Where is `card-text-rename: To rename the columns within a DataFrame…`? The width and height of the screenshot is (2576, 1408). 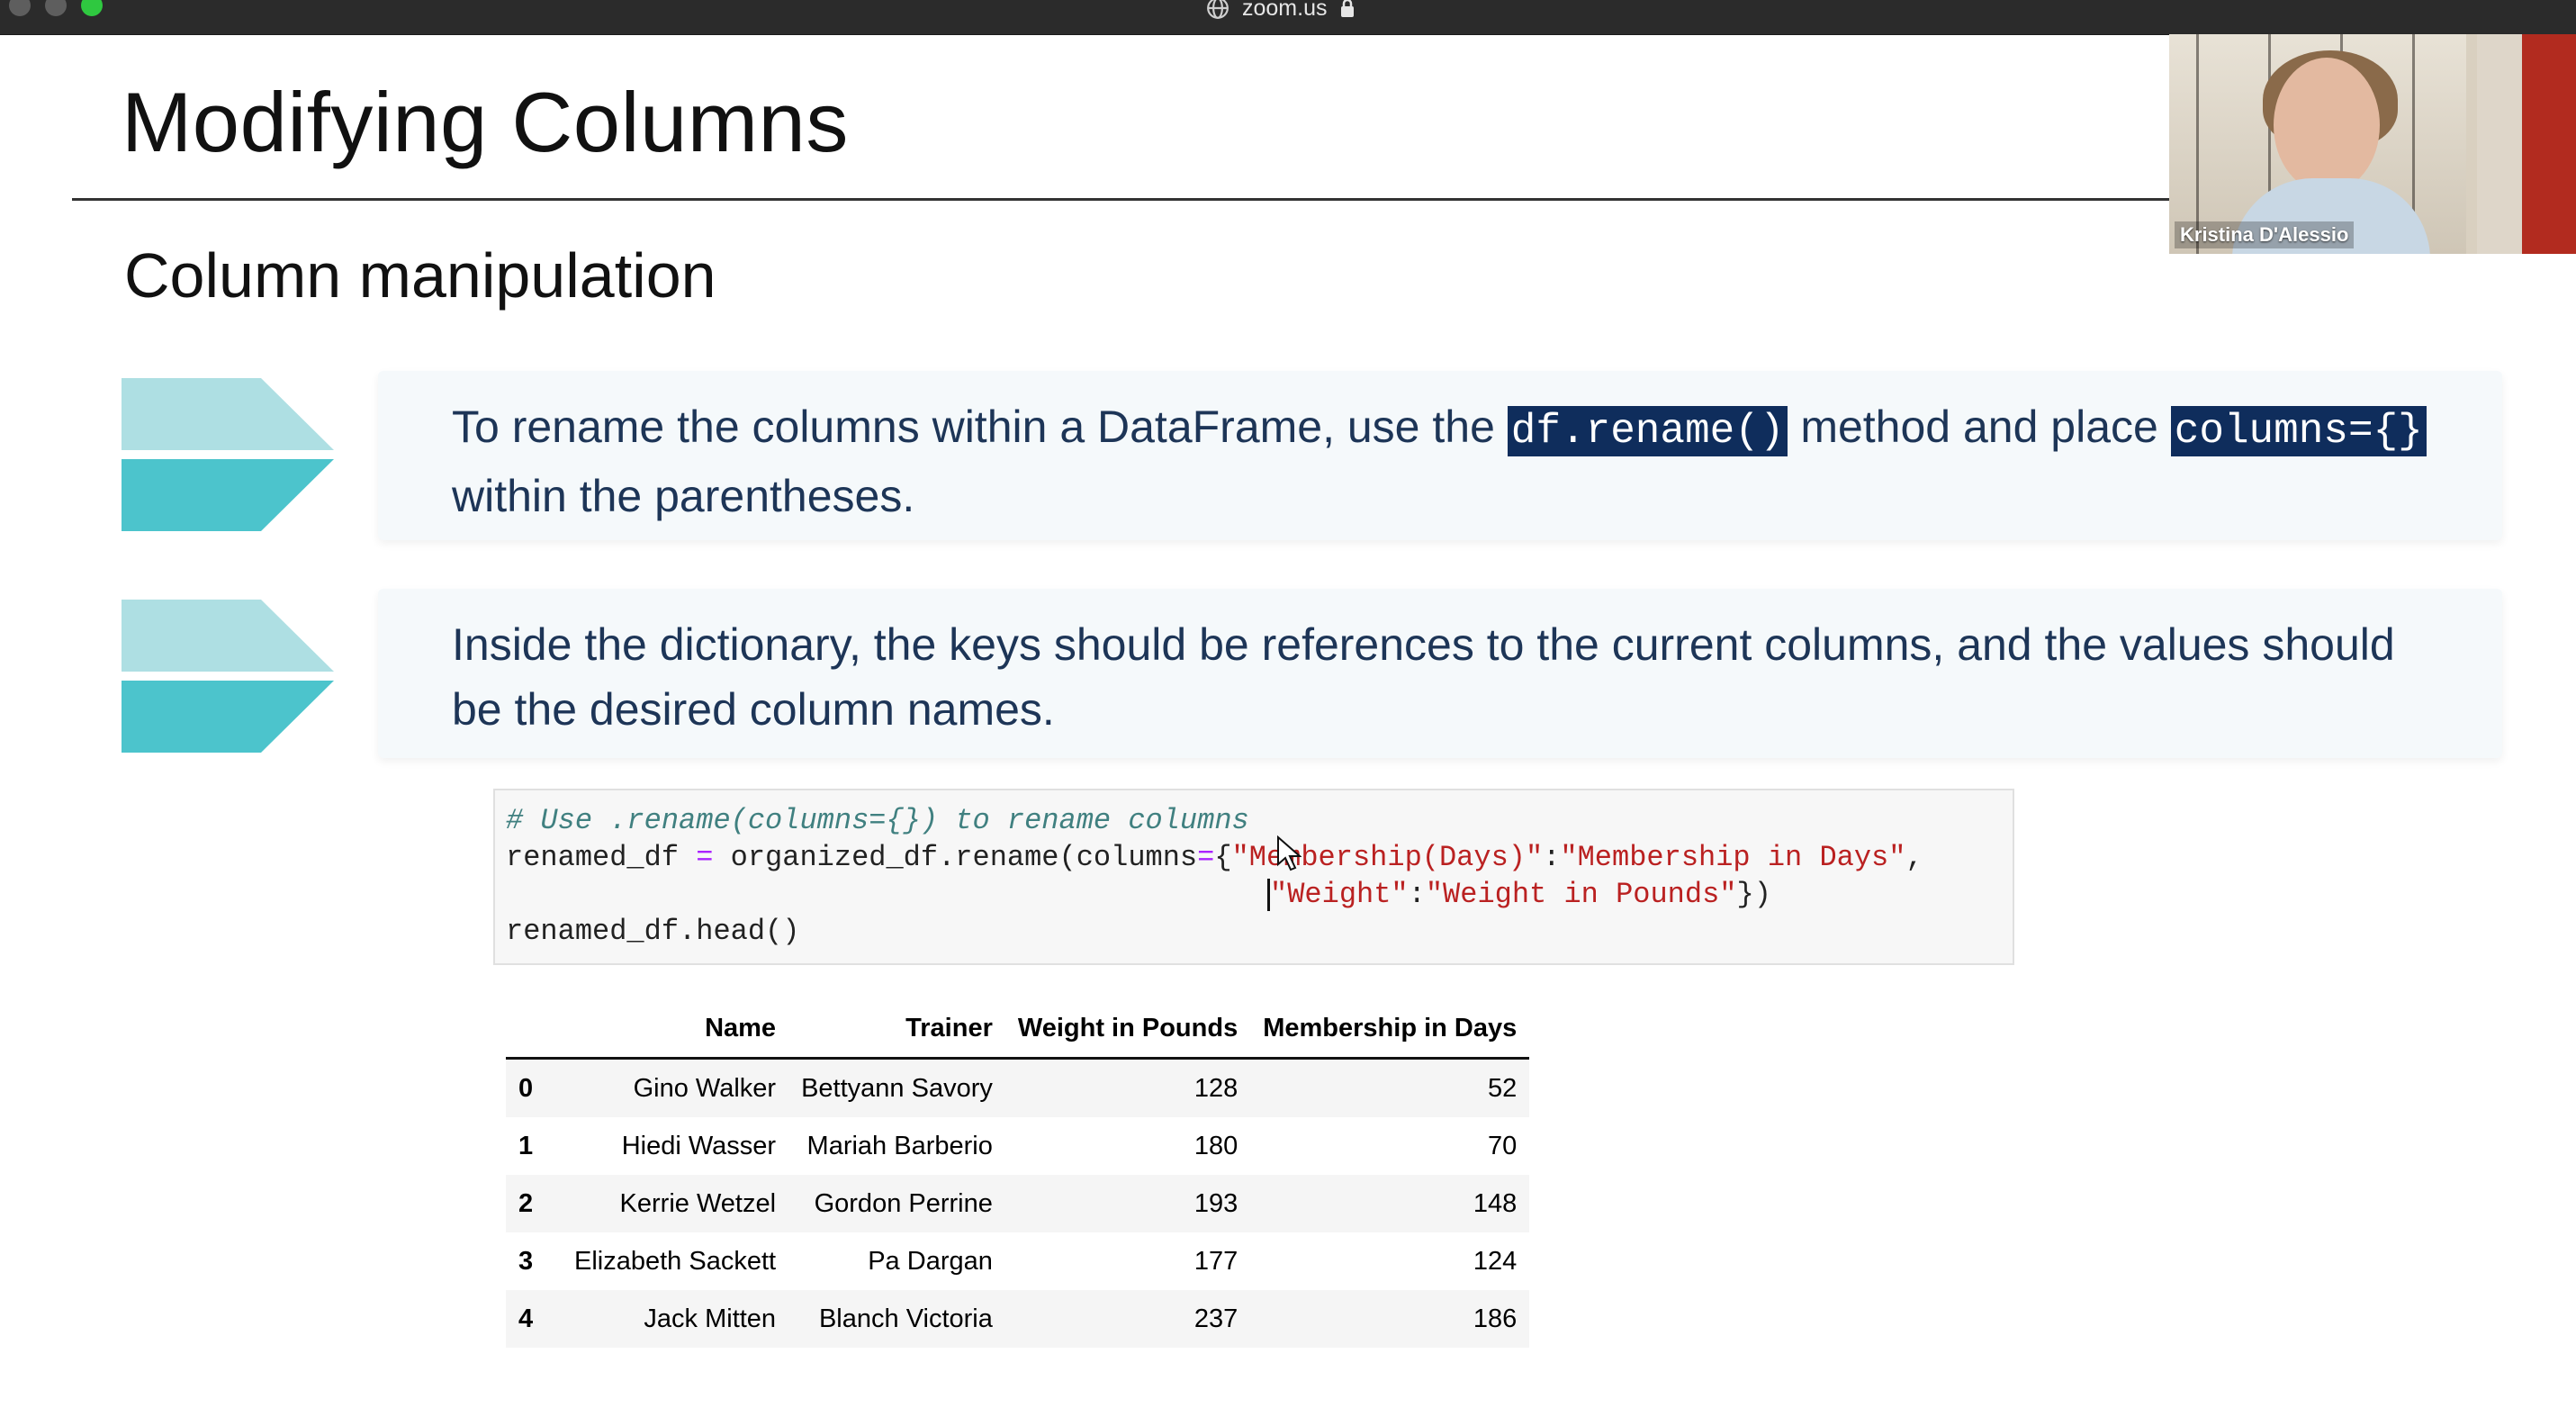 card-text-rename: To rename the columns within a DataFrame… is located at coordinates (1450, 461).